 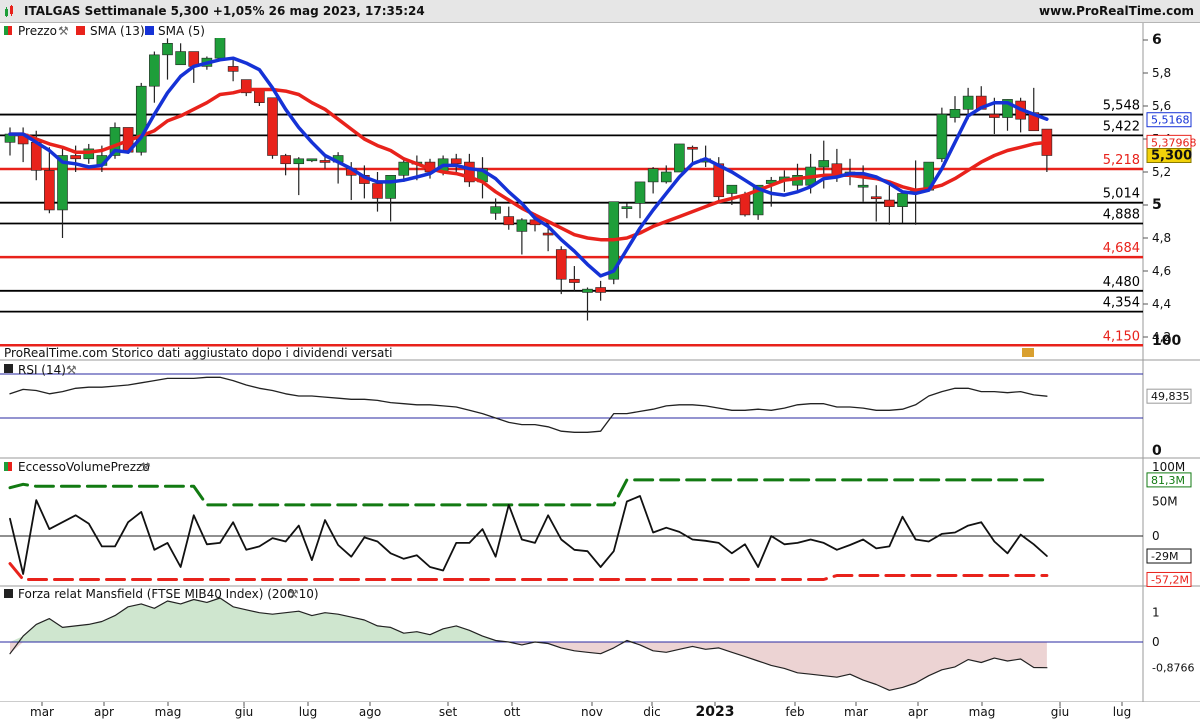 I want to click on rsi-badge-label: 49,835, so click(x=1170, y=396).